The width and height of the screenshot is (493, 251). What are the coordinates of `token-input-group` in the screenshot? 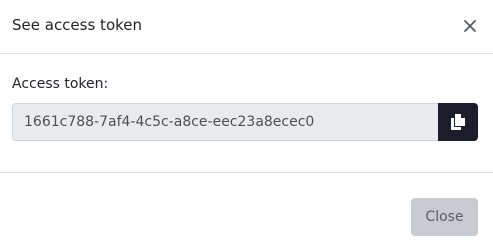 It's located at (245, 122).